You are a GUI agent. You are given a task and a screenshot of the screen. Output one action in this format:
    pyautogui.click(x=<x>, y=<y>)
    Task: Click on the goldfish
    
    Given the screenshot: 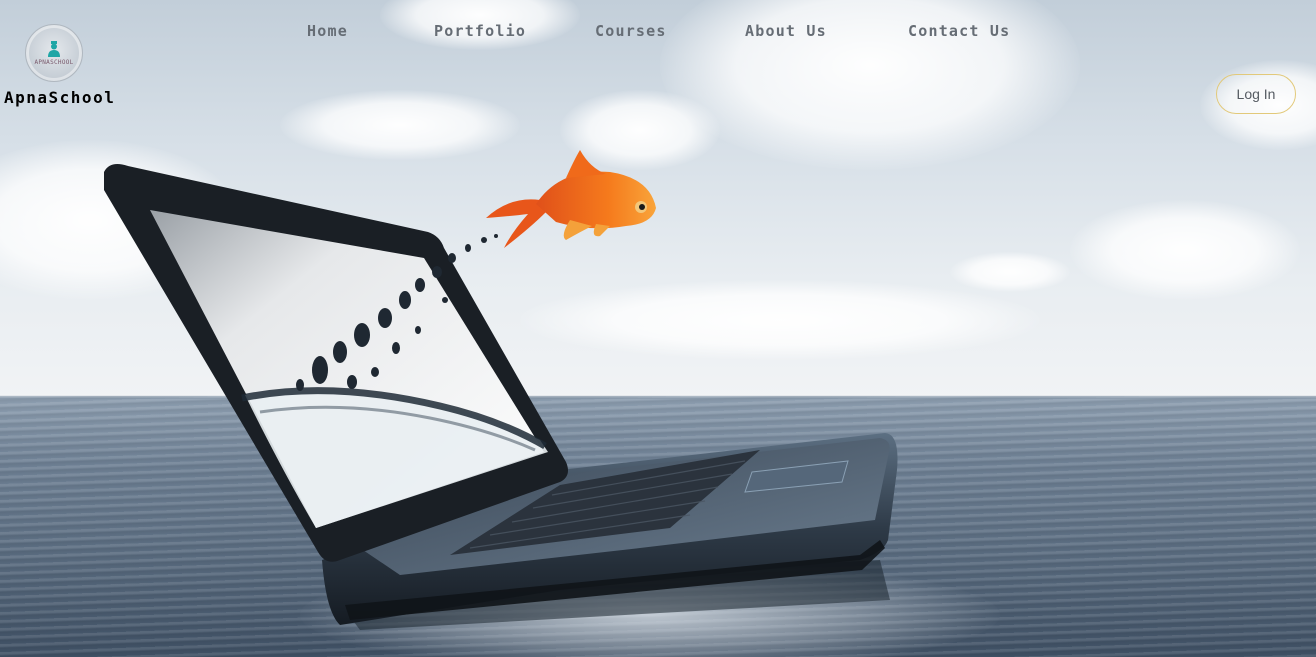 What is the action you would take?
    pyautogui.click(x=571, y=199)
    